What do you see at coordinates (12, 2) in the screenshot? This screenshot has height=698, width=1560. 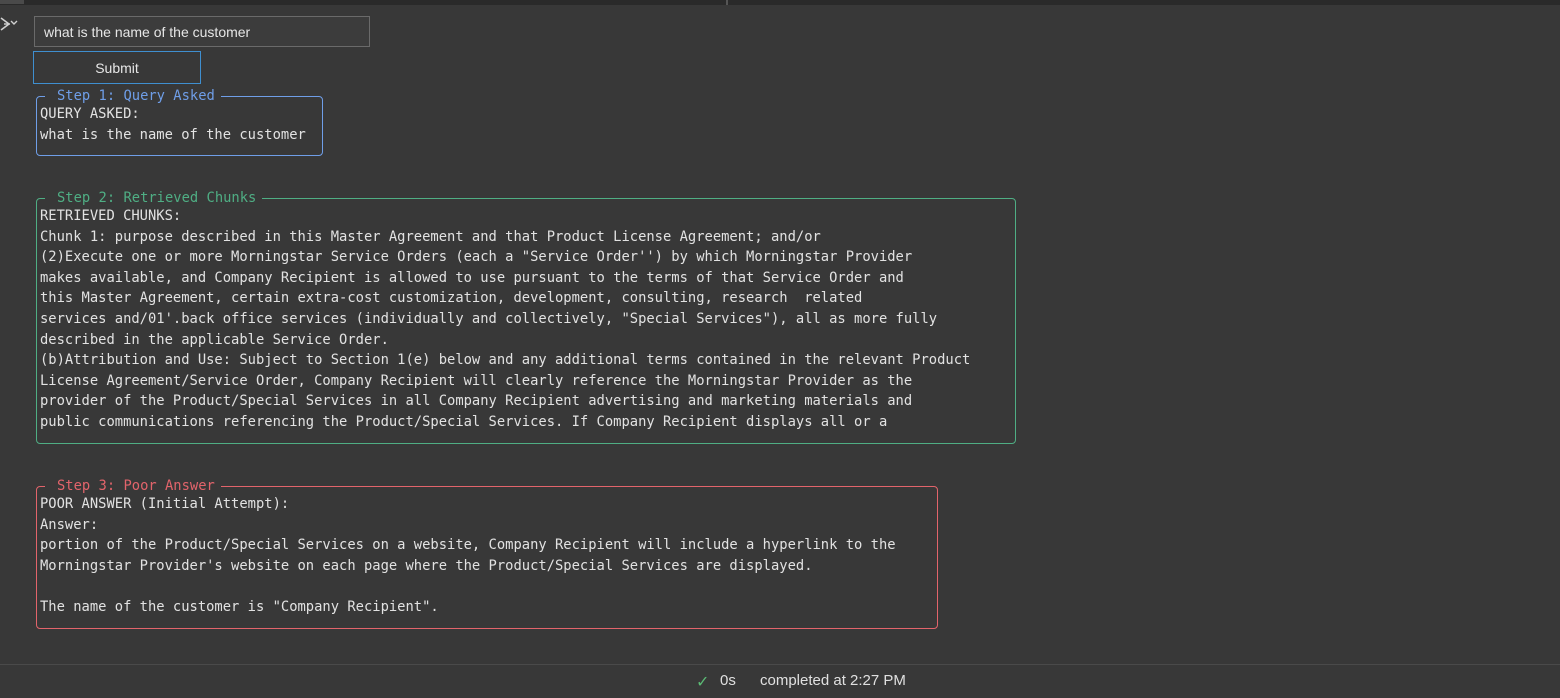 I see `top-bar-segment` at bounding box center [12, 2].